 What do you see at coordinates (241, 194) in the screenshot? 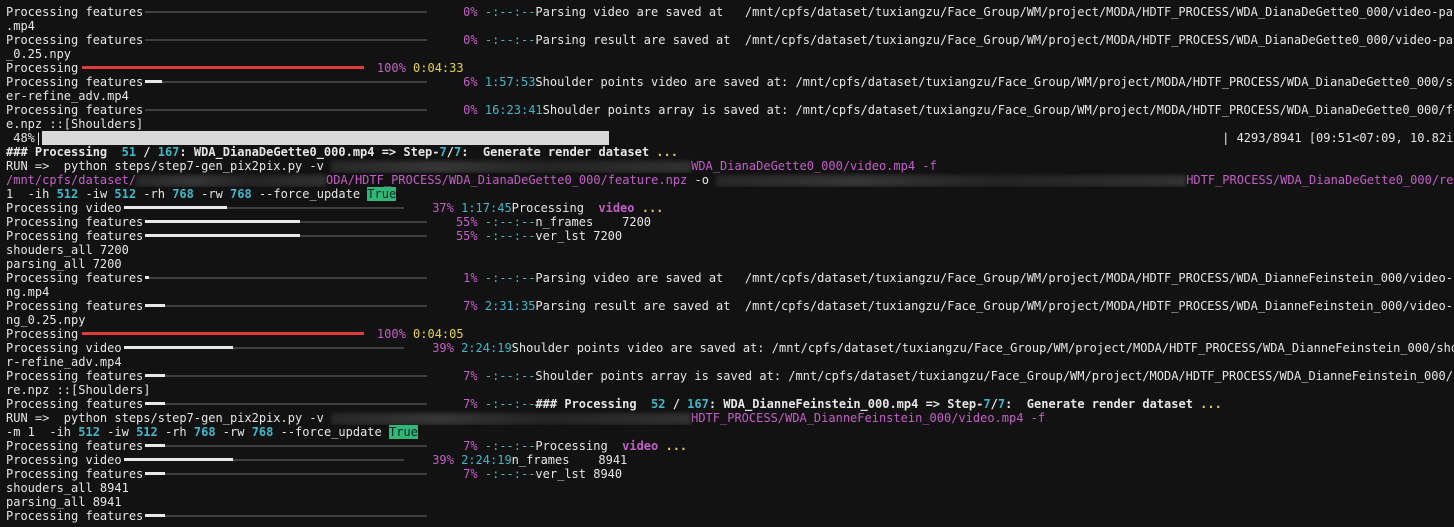
I see `arg-rw: 768` at bounding box center [241, 194].